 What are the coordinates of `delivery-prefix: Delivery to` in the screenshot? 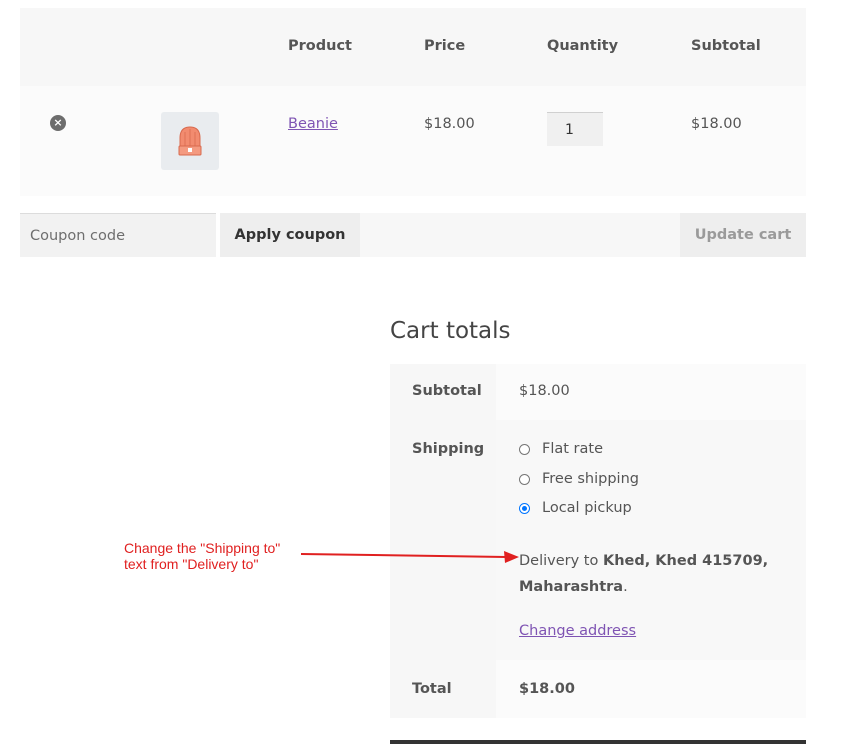 It's located at (561, 561).